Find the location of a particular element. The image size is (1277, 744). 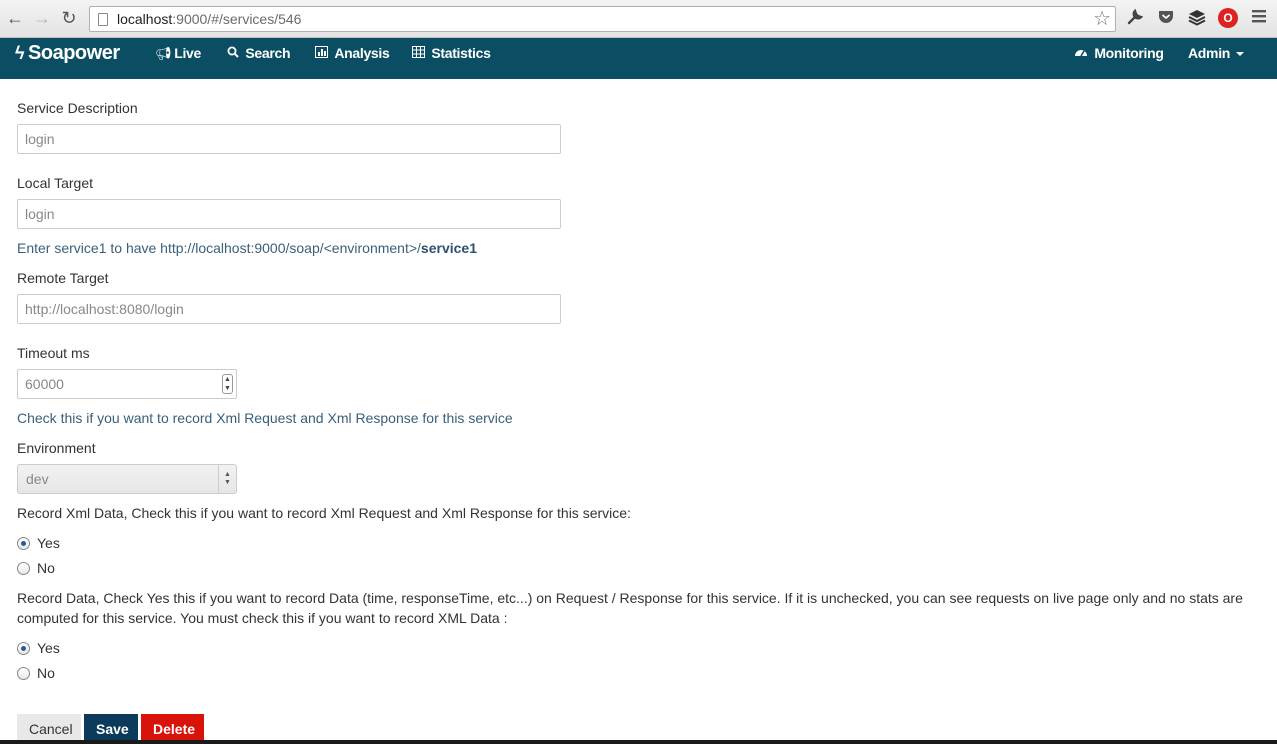

record-data-no-label: No is located at coordinates (46, 673).